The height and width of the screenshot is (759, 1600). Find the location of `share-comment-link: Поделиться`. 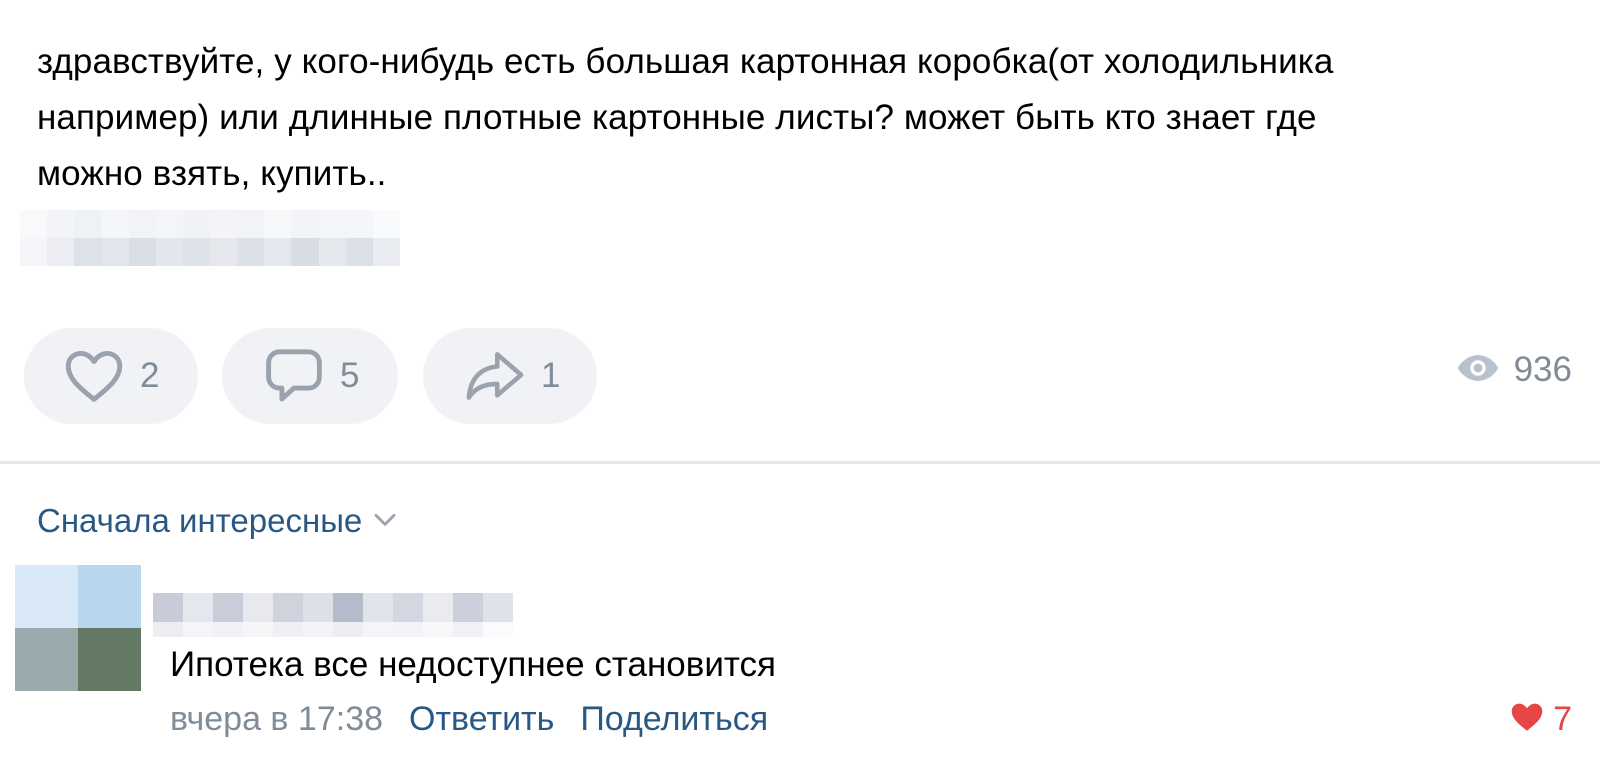

share-comment-link: Поделиться is located at coordinates (674, 719).